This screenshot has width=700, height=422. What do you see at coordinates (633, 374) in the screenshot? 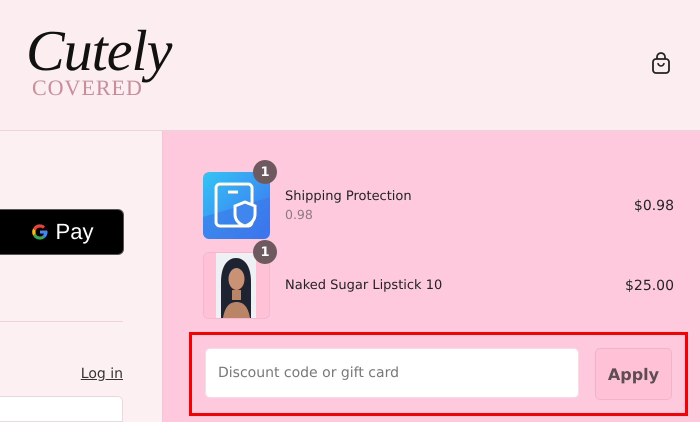
I see `apply-button: Apply` at bounding box center [633, 374].